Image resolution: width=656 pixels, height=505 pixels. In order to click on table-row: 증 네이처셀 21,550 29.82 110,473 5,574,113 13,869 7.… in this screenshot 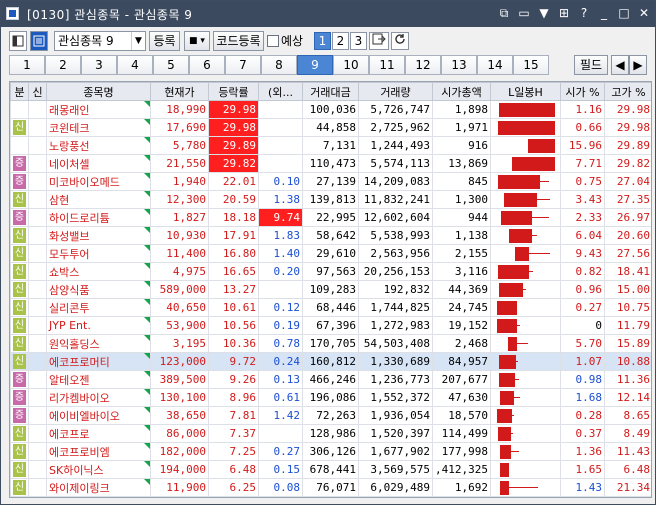, I will do `click(330, 163)`.